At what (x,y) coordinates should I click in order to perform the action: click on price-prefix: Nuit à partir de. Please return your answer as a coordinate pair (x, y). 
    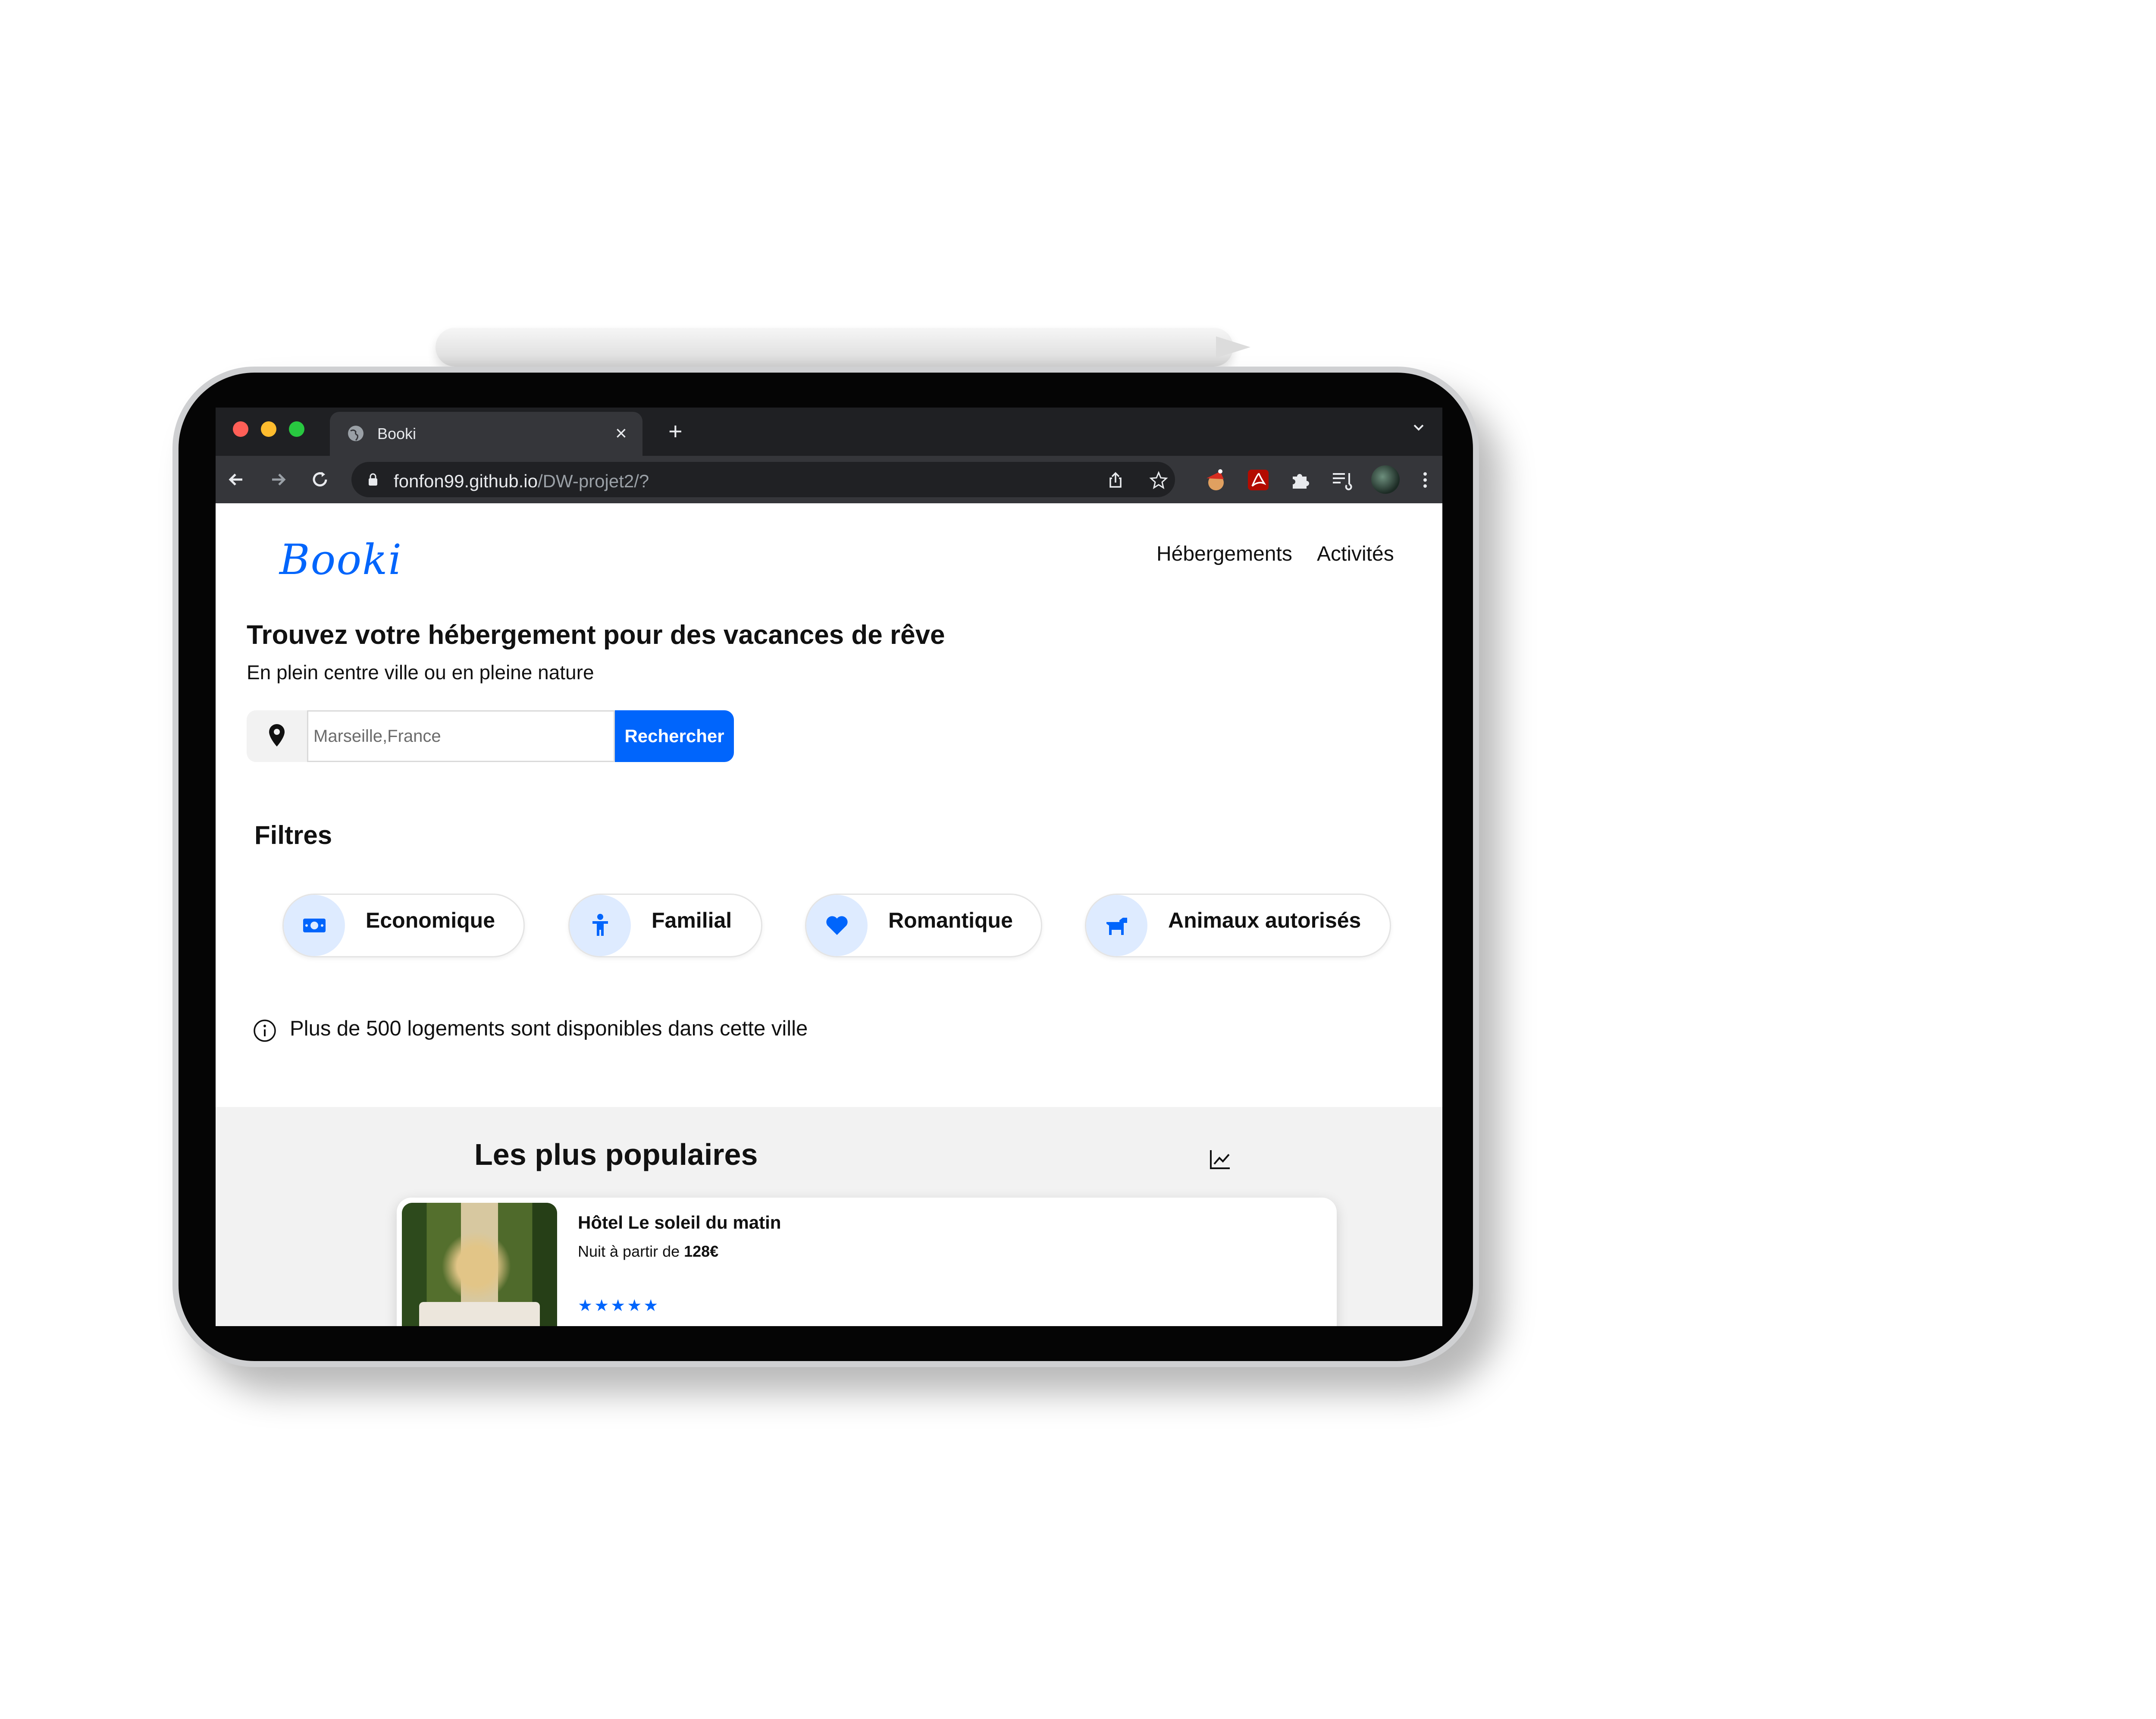
    Looking at the image, I should click on (631, 1251).